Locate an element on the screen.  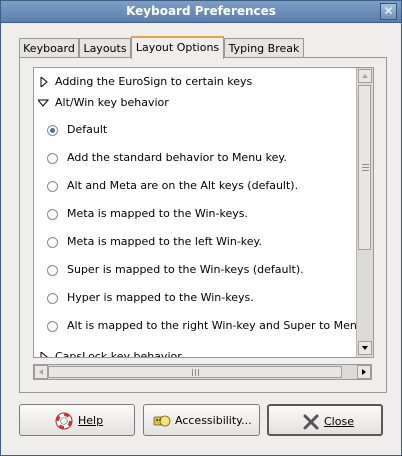
arrow-left-icon is located at coordinates (41, 372).